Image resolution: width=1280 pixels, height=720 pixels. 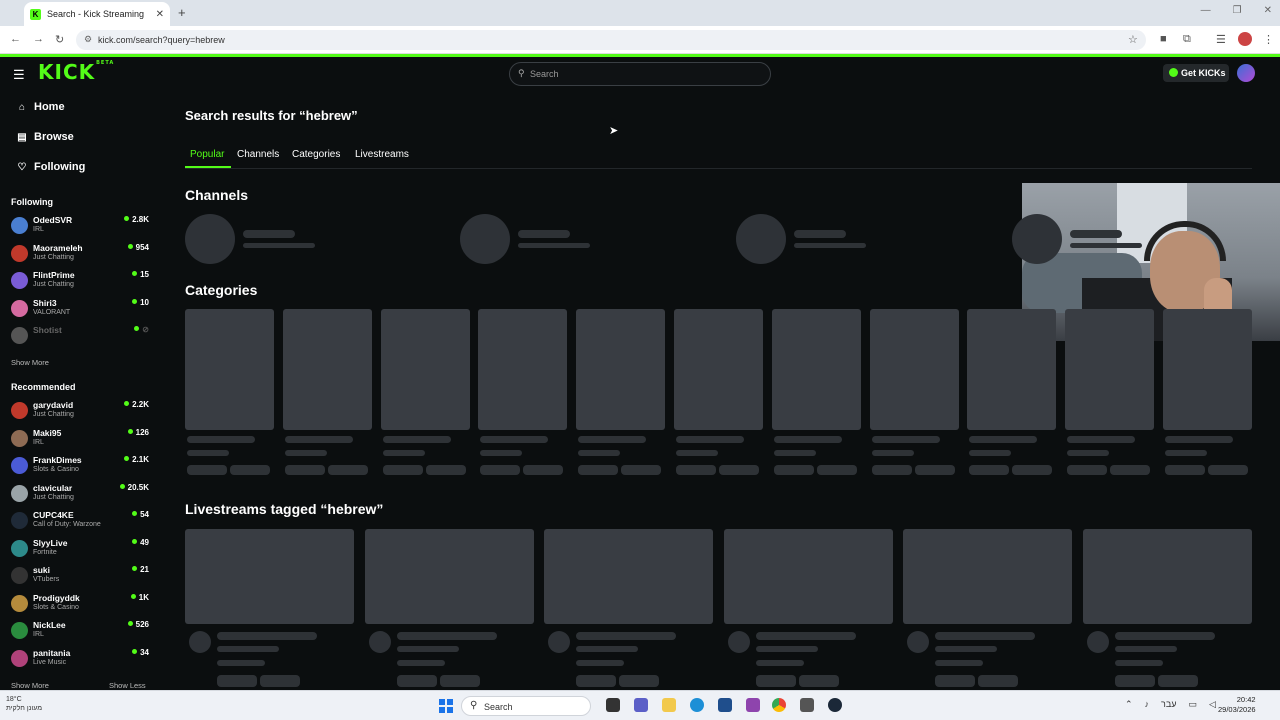 What do you see at coordinates (229, 369) in the screenshot?
I see `category-skeleton-card` at bounding box center [229, 369].